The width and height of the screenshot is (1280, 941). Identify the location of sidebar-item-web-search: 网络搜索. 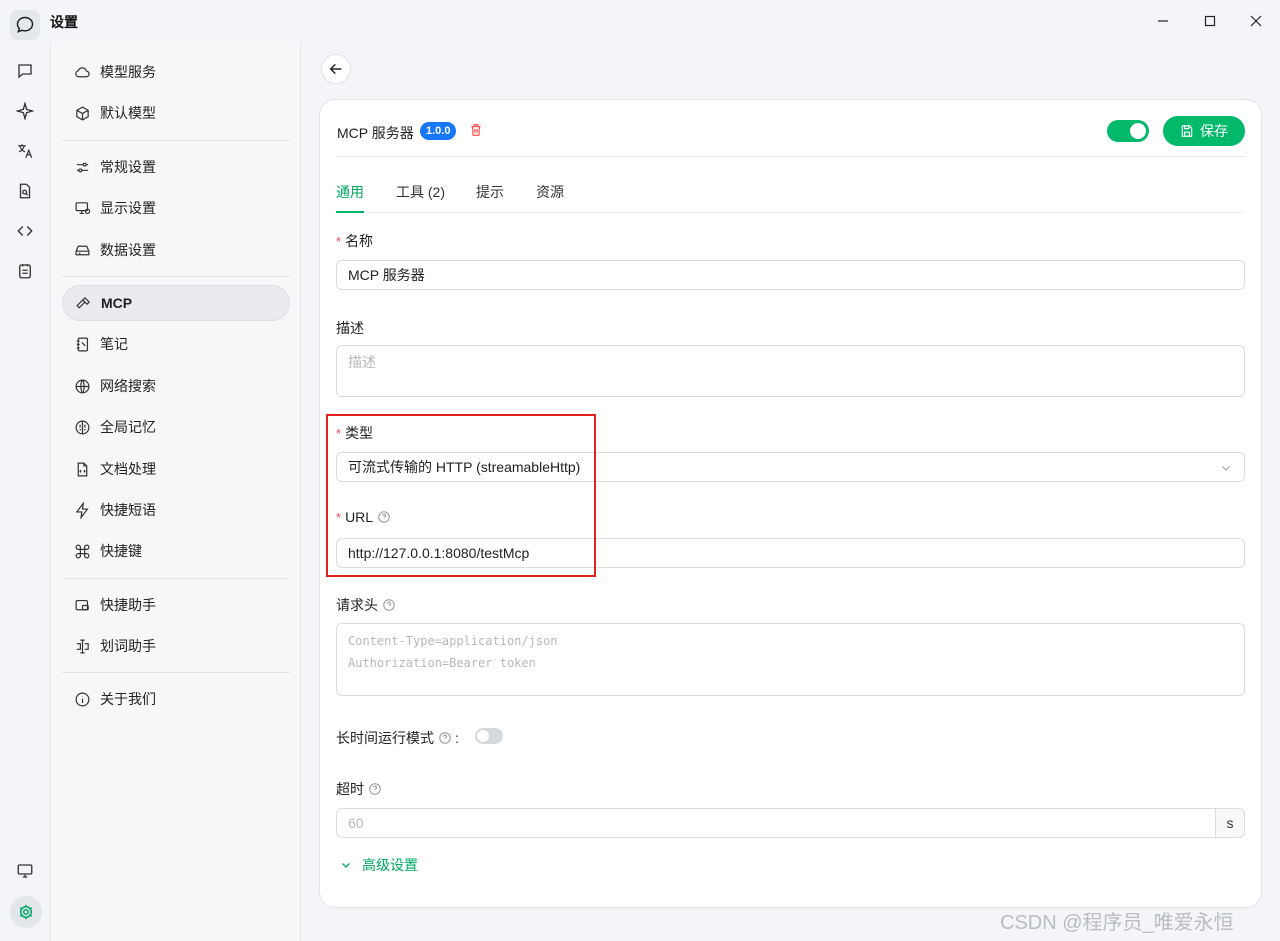
(176, 386).